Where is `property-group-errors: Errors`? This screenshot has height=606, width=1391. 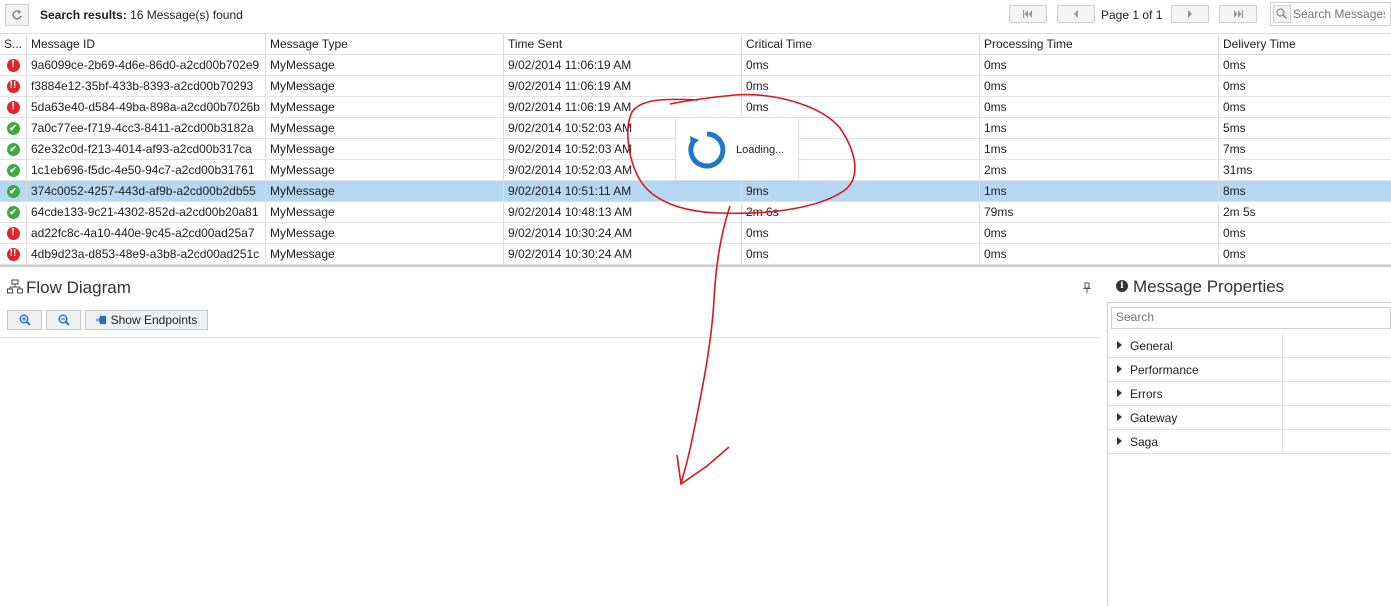
property-group-errors: Errors is located at coordinates (1249, 394).